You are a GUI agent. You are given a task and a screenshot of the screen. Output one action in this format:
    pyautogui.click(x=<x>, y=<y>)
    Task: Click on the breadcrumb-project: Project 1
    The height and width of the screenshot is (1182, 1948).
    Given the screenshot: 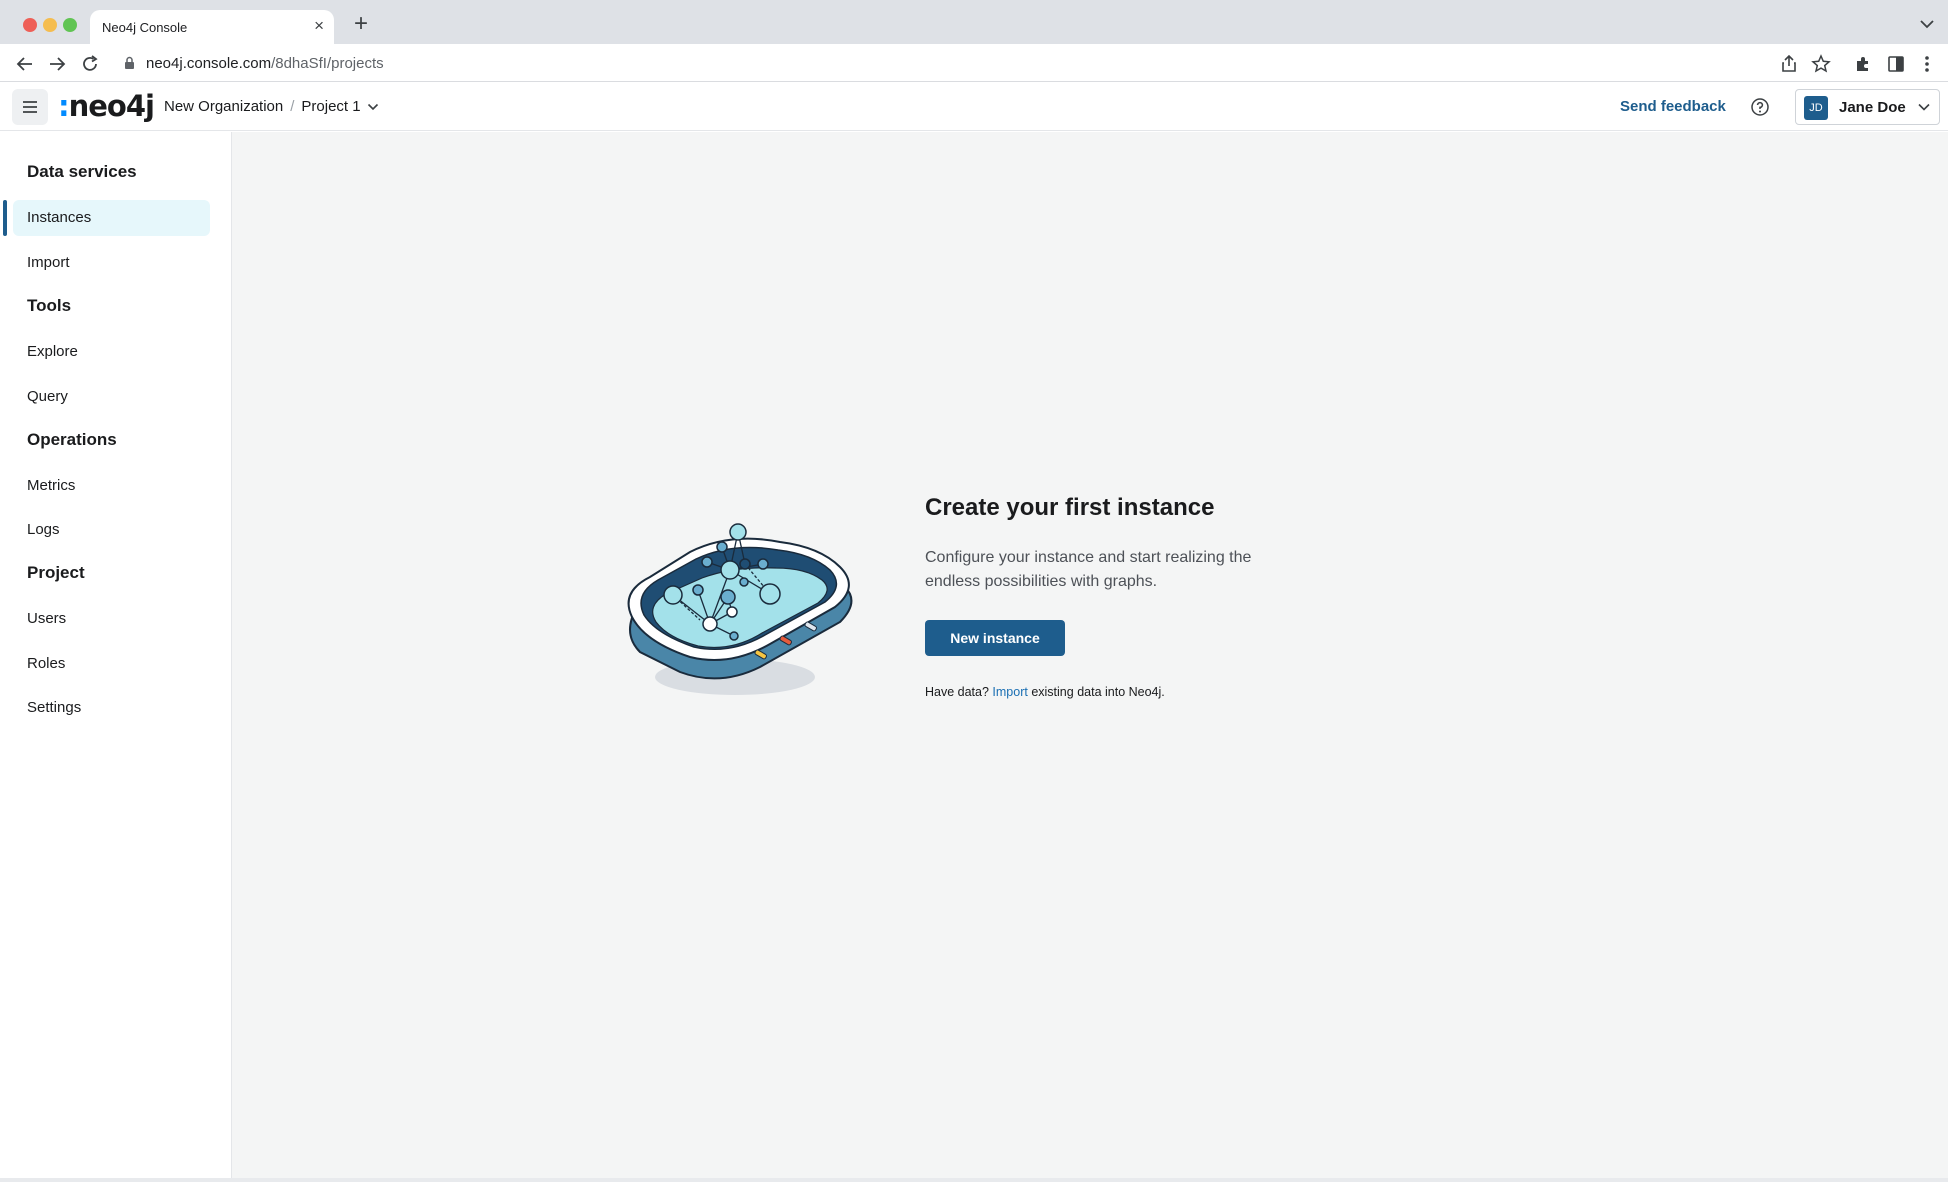 What is the action you would take?
    pyautogui.click(x=330, y=106)
    